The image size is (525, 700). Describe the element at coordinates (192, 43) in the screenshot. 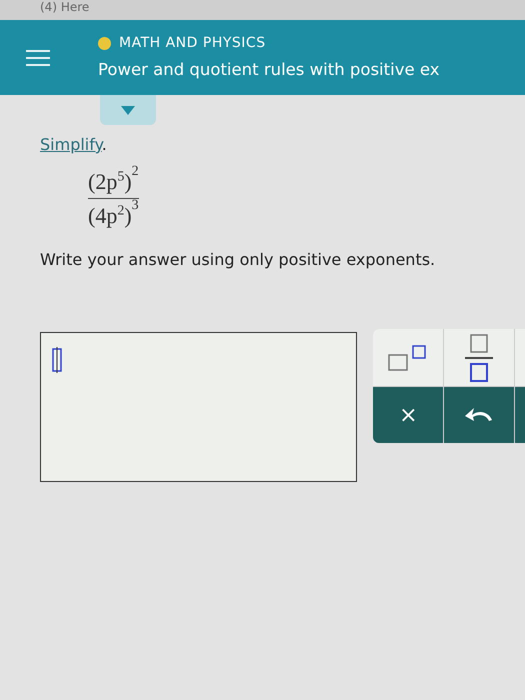

I see `category-label: MATH AND PHYSICS` at that location.